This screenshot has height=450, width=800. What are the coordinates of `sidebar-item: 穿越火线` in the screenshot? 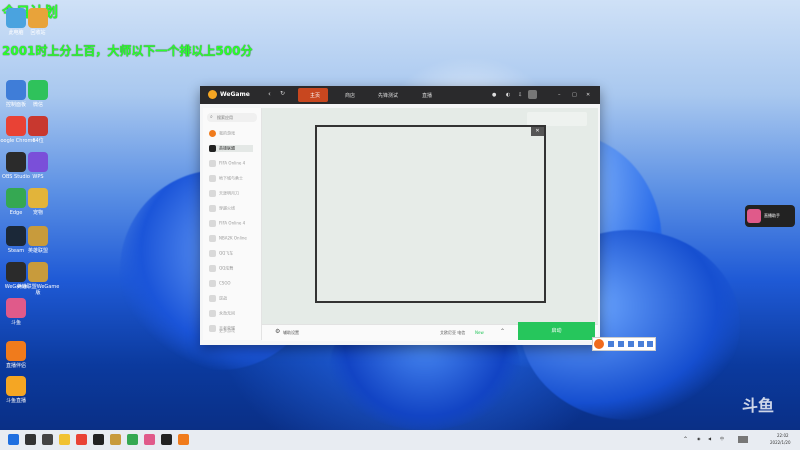 It's located at (222, 208).